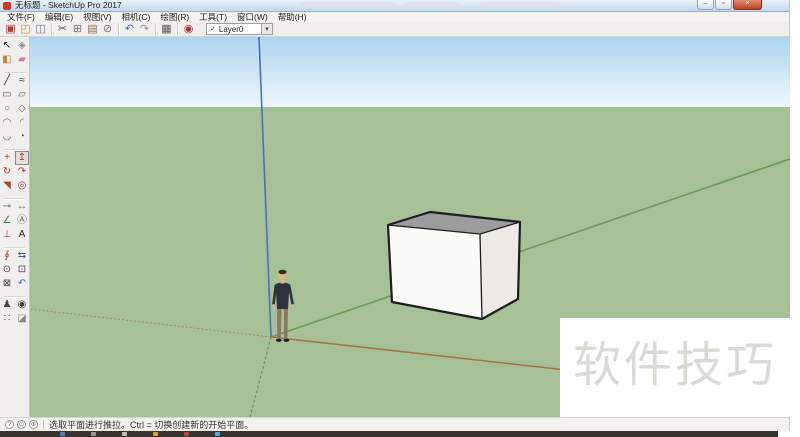 This screenshot has height=437, width=800. Describe the element at coordinates (252, 17) in the screenshot. I see `menu-window: 窗口(W)` at that location.